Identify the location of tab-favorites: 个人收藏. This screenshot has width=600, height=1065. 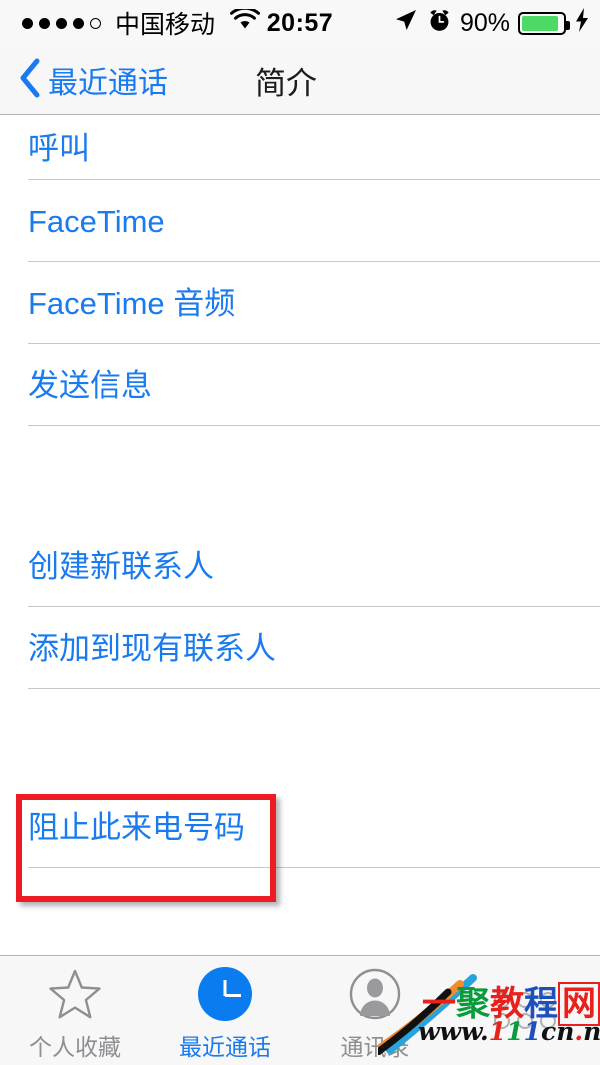
(75, 1010).